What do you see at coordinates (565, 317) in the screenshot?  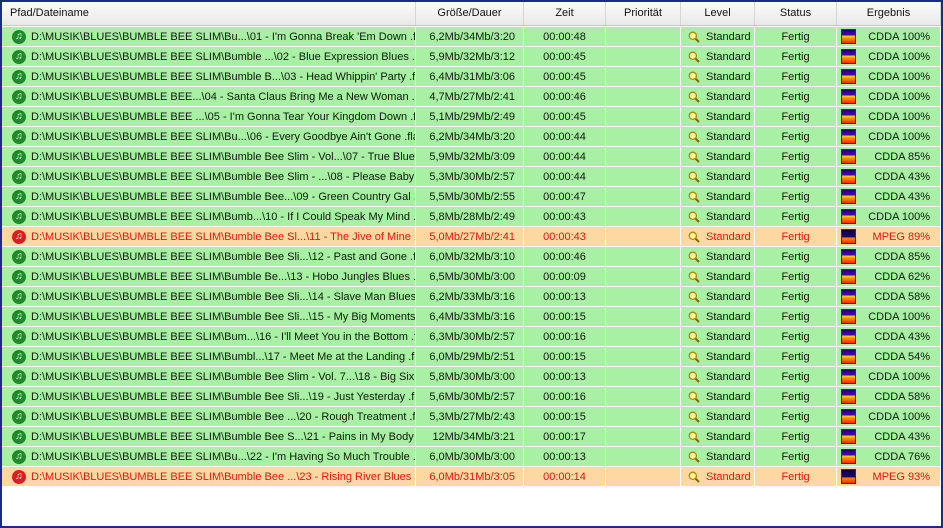 I see `elapsed-time: 00:00:15` at bounding box center [565, 317].